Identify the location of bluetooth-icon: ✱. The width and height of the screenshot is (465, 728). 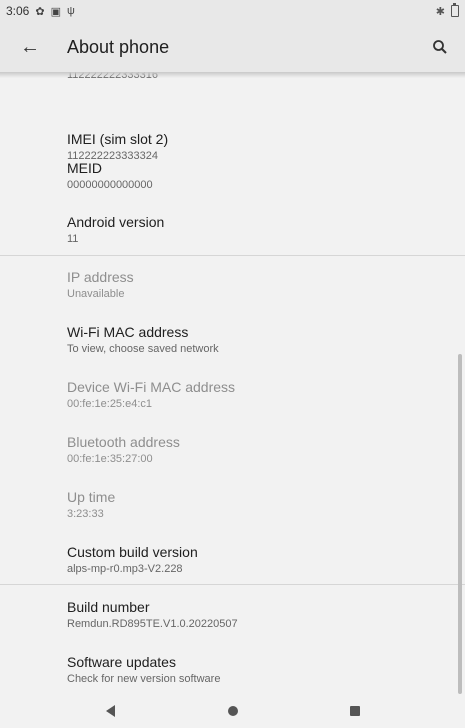
(440, 11).